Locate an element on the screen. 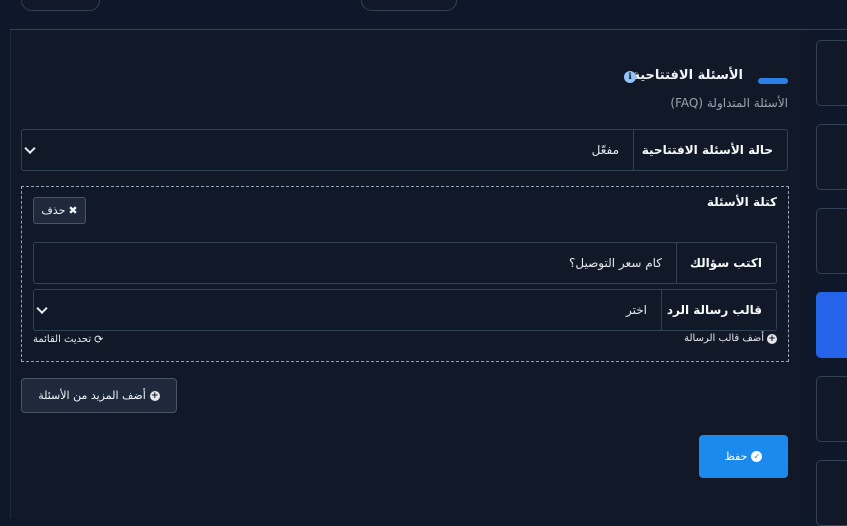  section-title: الأسئلة الافتتاحية is located at coordinates (687, 75).